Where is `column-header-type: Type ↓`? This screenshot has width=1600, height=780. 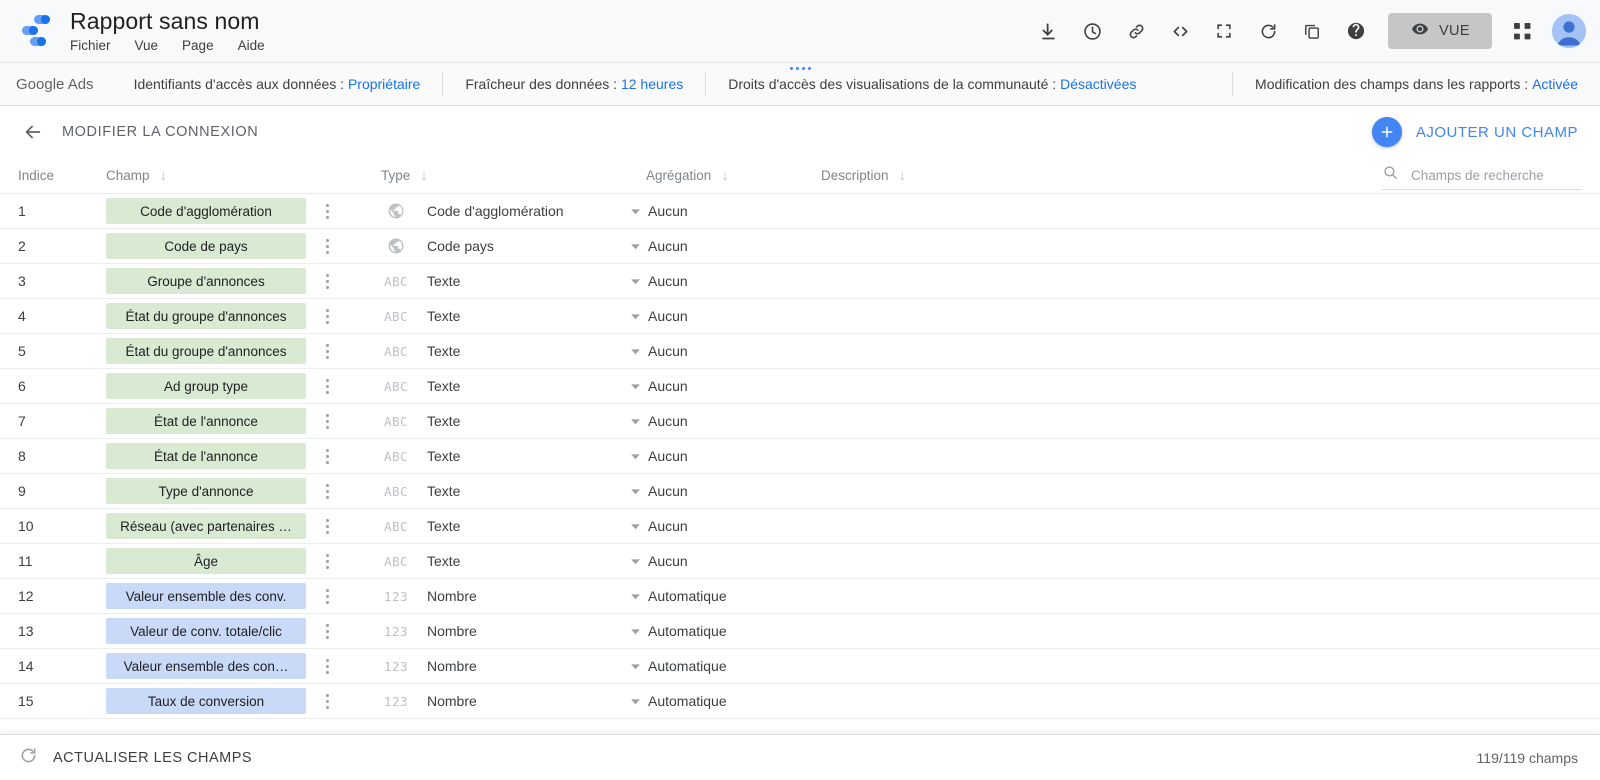 column-header-type: Type ↓ is located at coordinates (513, 175).